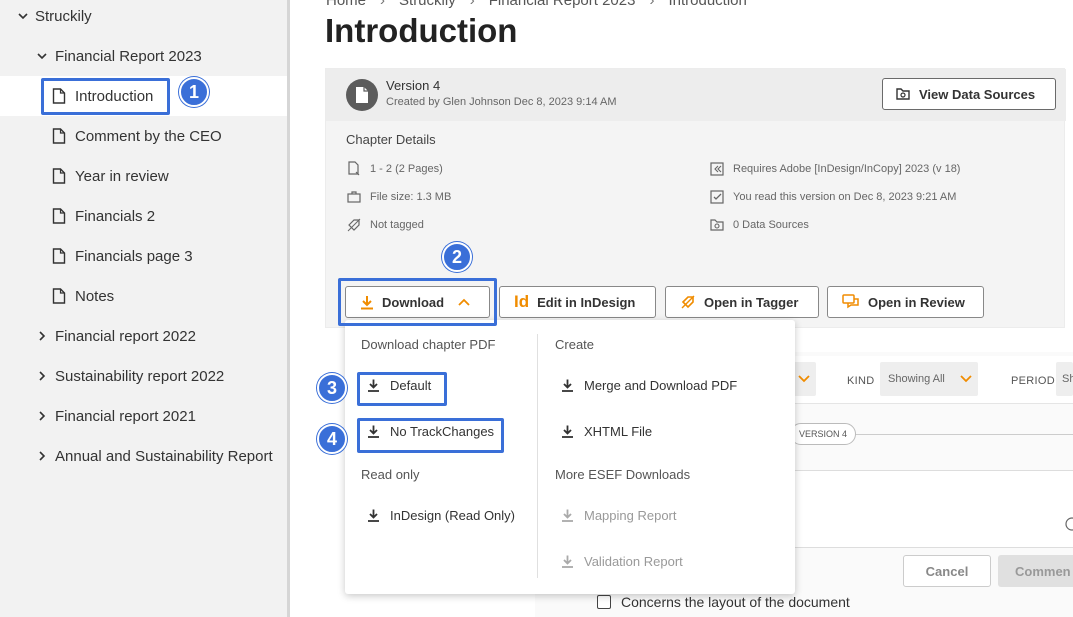 This screenshot has width=1073, height=617. I want to click on breadcrumb-item: Financial Report 2023, so click(562, 4).